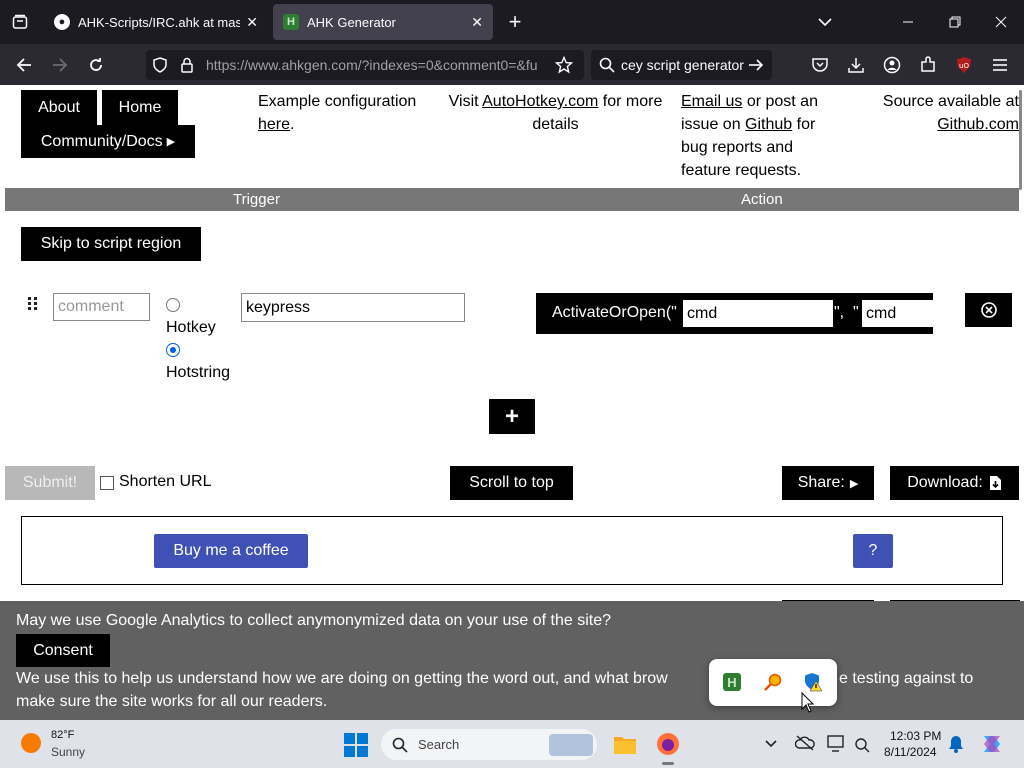  Describe the element at coordinates (762, 199) in the screenshot. I see `action-header: Action` at that location.